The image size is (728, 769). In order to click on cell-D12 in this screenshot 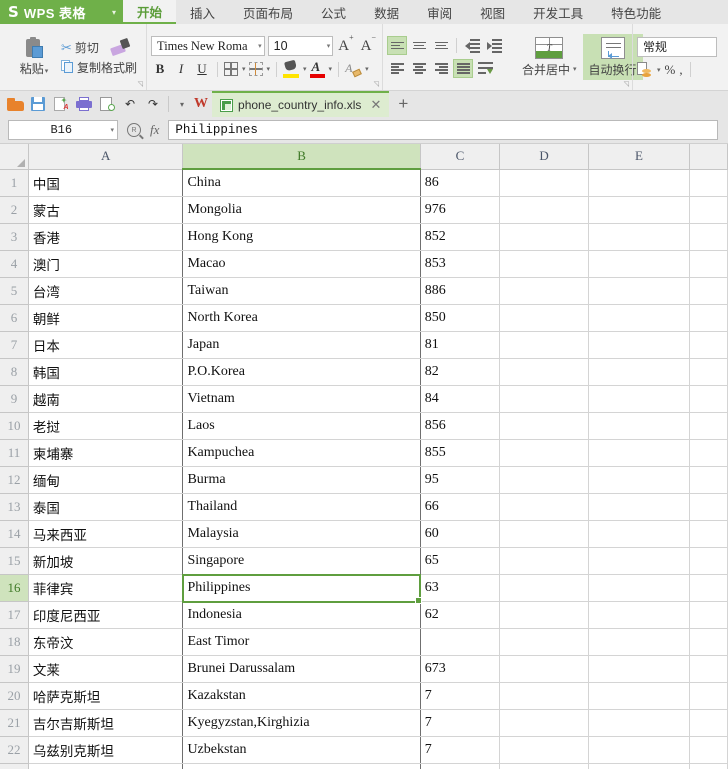, I will do `click(544, 480)`.